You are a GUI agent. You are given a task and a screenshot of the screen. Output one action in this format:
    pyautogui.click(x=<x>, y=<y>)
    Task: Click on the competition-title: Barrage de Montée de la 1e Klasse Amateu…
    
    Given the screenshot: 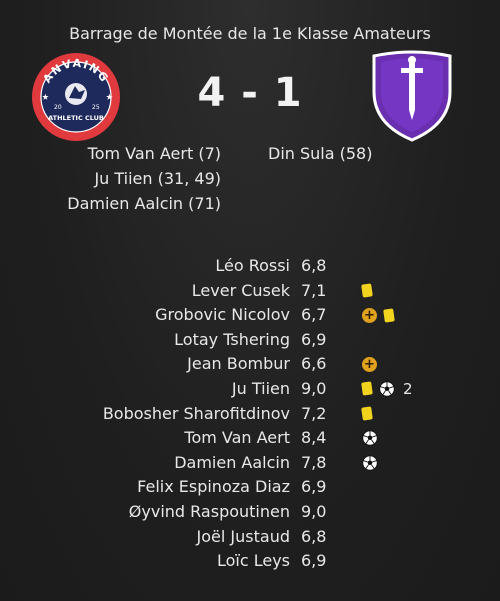 What is the action you would take?
    pyautogui.click(x=250, y=33)
    